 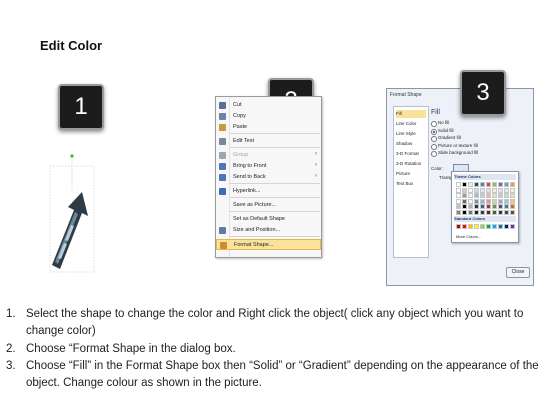 What do you see at coordinates (471, 123) in the screenshot?
I see `fill-option-no-fill: No fill` at bounding box center [471, 123].